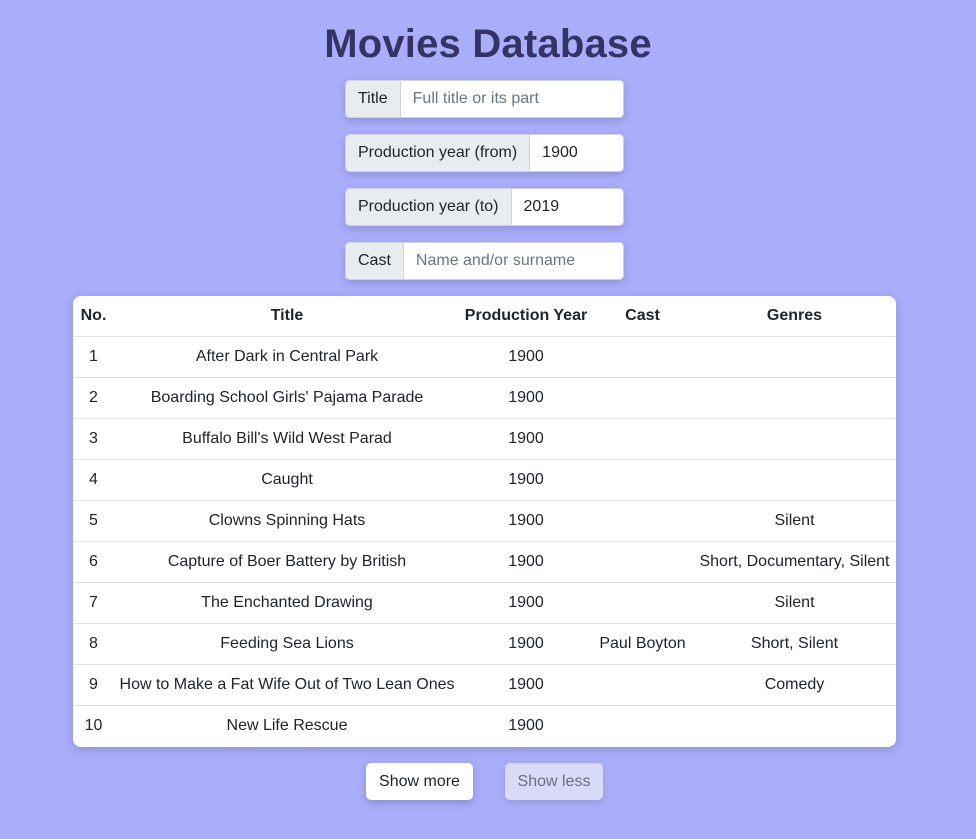 This screenshot has height=839, width=976. What do you see at coordinates (488, 44) in the screenshot?
I see `page-title: Movies Database` at bounding box center [488, 44].